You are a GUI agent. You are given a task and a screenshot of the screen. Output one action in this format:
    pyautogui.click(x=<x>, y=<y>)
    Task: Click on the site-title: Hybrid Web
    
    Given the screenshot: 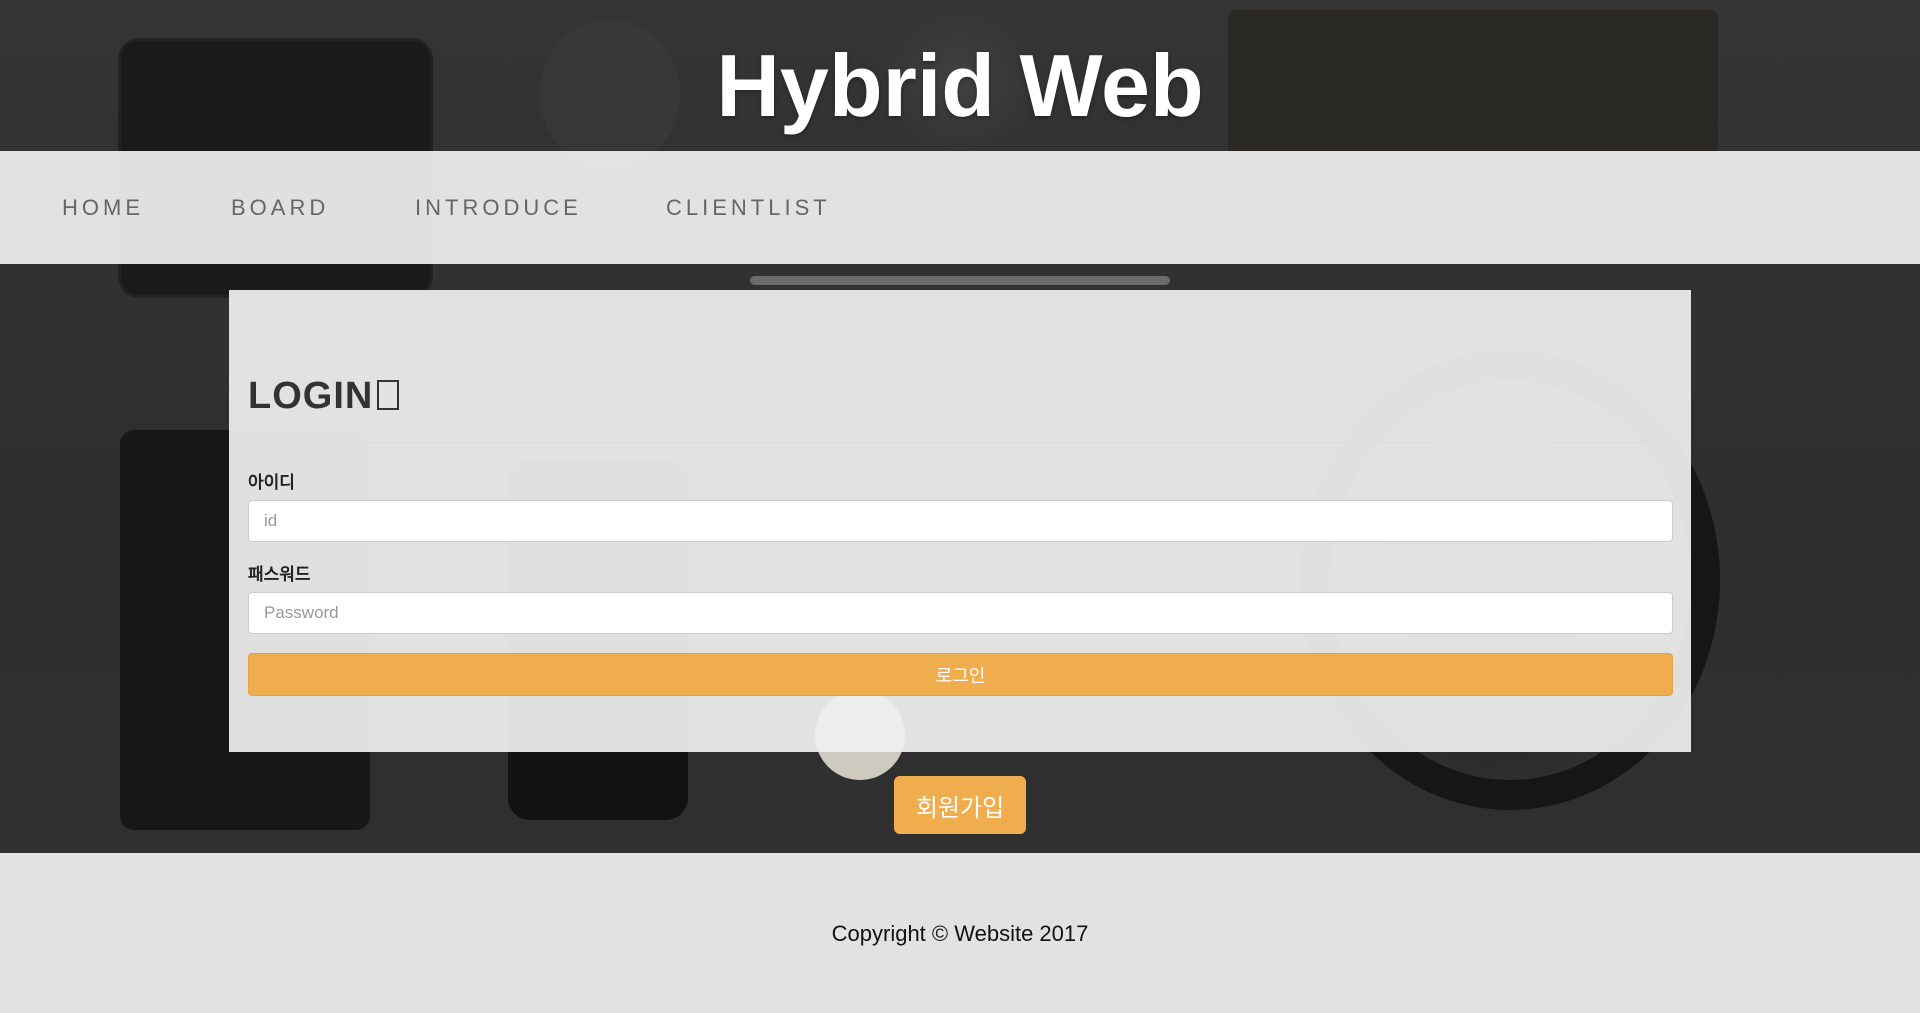 What is the action you would take?
    pyautogui.click(x=960, y=85)
    